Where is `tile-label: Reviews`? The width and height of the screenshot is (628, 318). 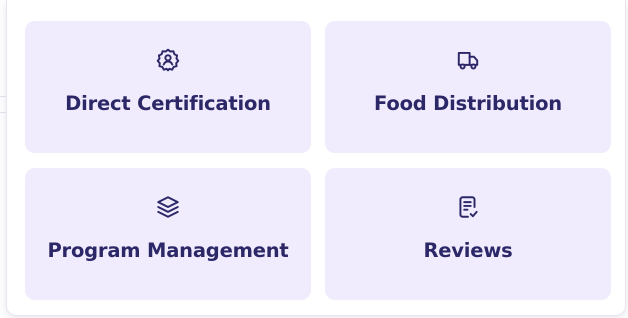
tile-label: Reviews is located at coordinates (468, 250).